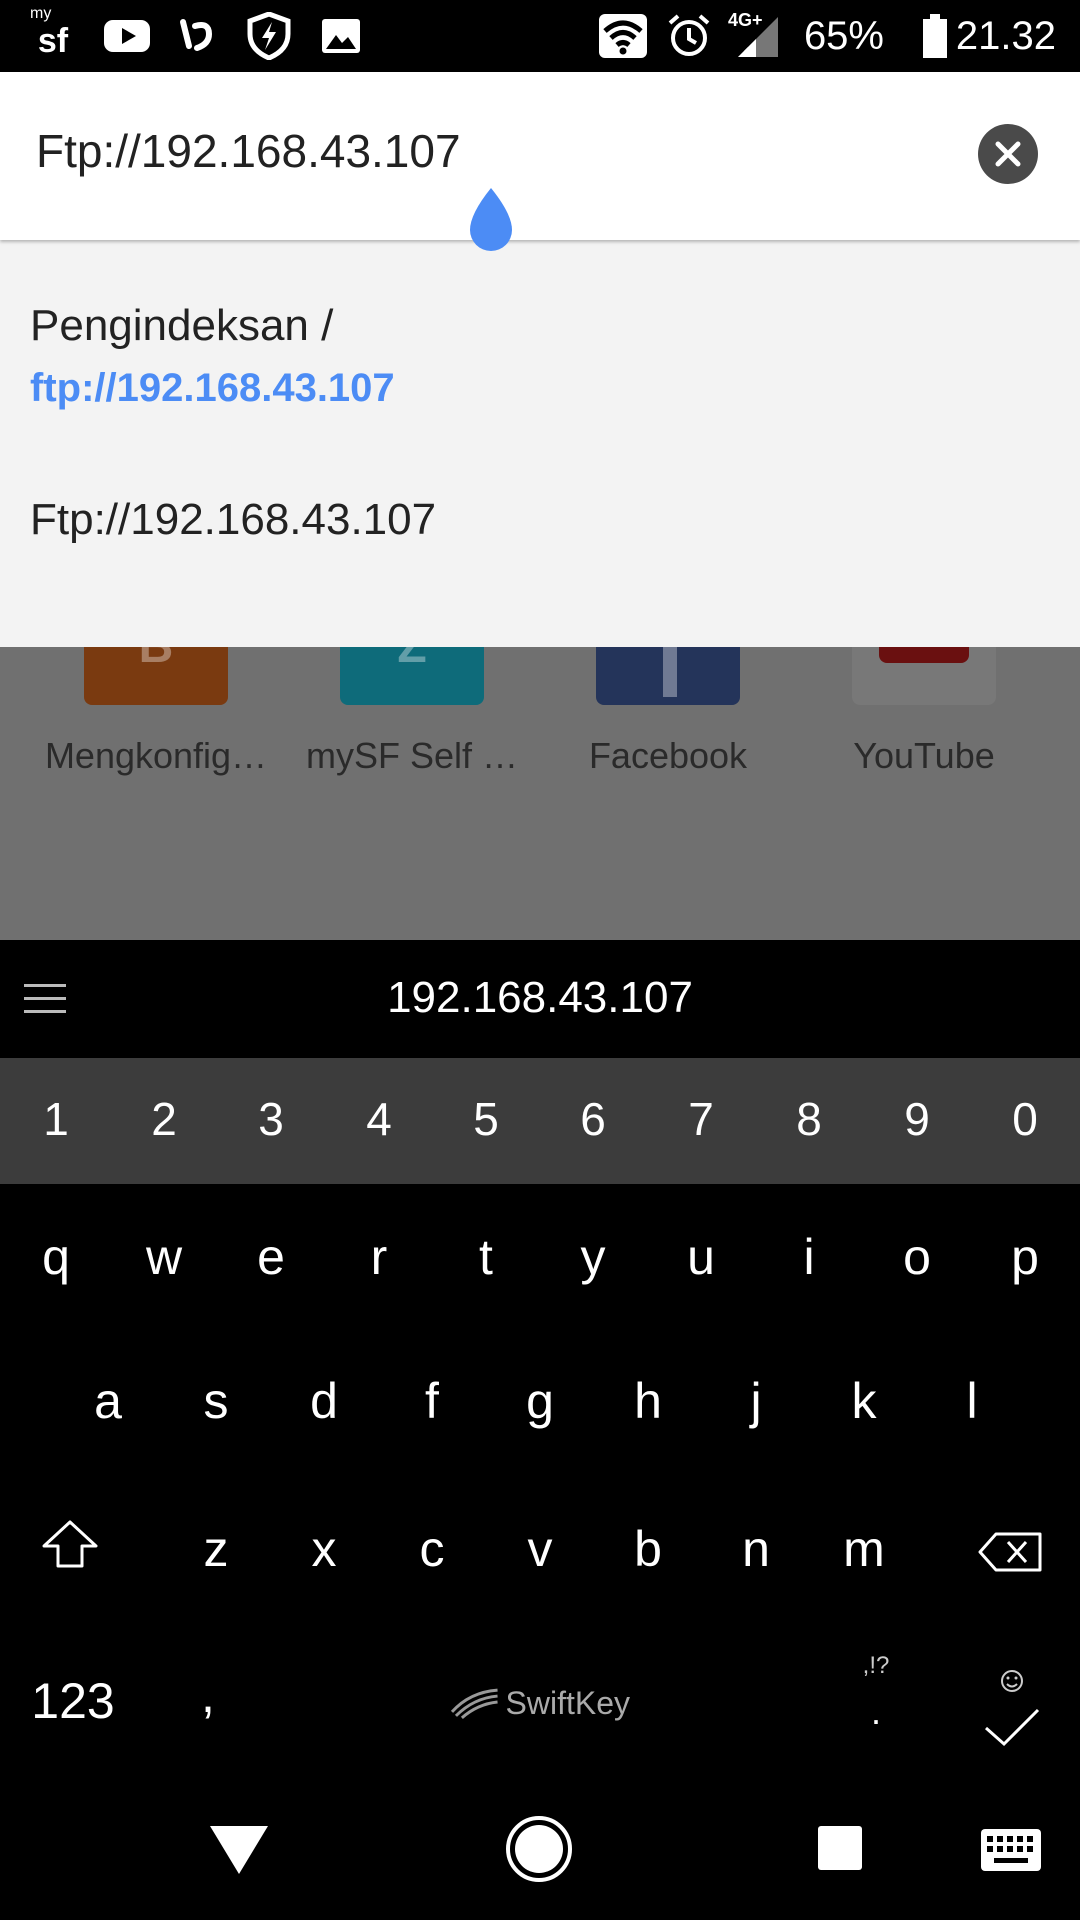  What do you see at coordinates (269, 36) in the screenshot?
I see `shield-bolt-icon` at bounding box center [269, 36].